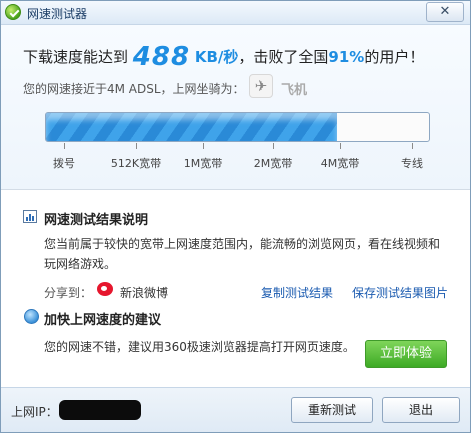 This screenshot has height=433, width=471. I want to click on suggestion-text: 您的网速不错，建议用360极速浏览器提高打开网页速度。, so click(199, 347).